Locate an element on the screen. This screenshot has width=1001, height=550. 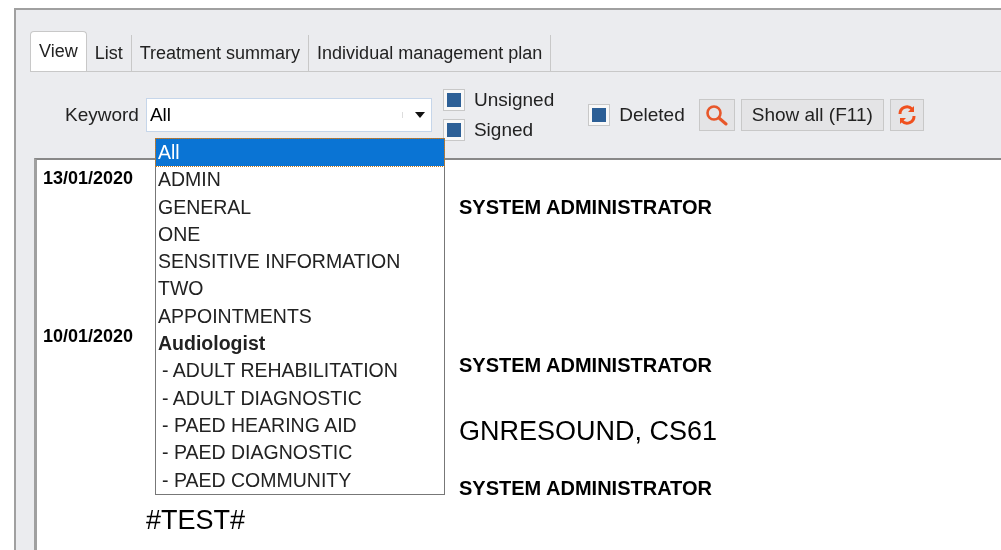
dropdown-option: GENERAL is located at coordinates (300, 207).